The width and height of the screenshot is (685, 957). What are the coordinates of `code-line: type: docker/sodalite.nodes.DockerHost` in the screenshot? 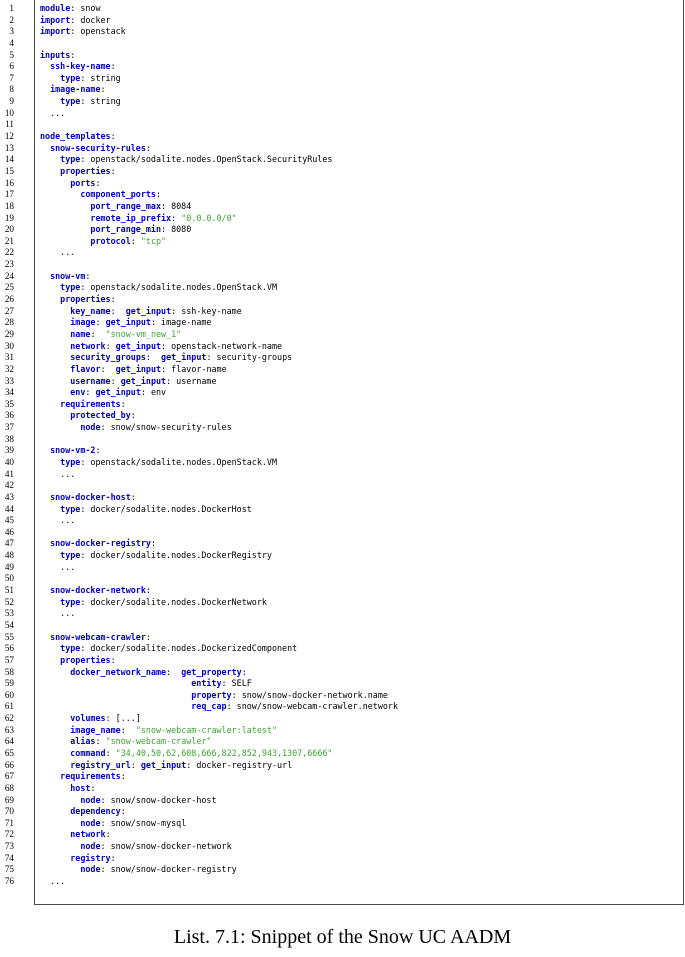 It's located at (219, 510).